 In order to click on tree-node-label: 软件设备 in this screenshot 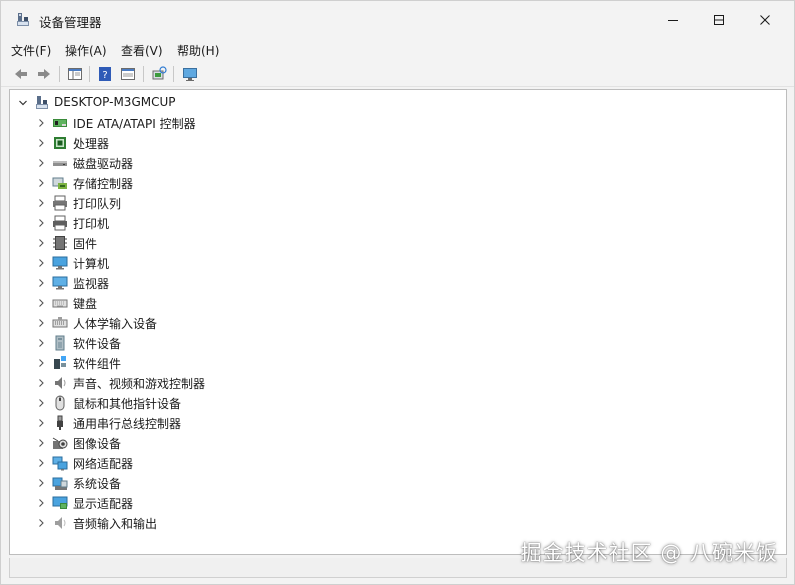, I will do `click(97, 344)`.